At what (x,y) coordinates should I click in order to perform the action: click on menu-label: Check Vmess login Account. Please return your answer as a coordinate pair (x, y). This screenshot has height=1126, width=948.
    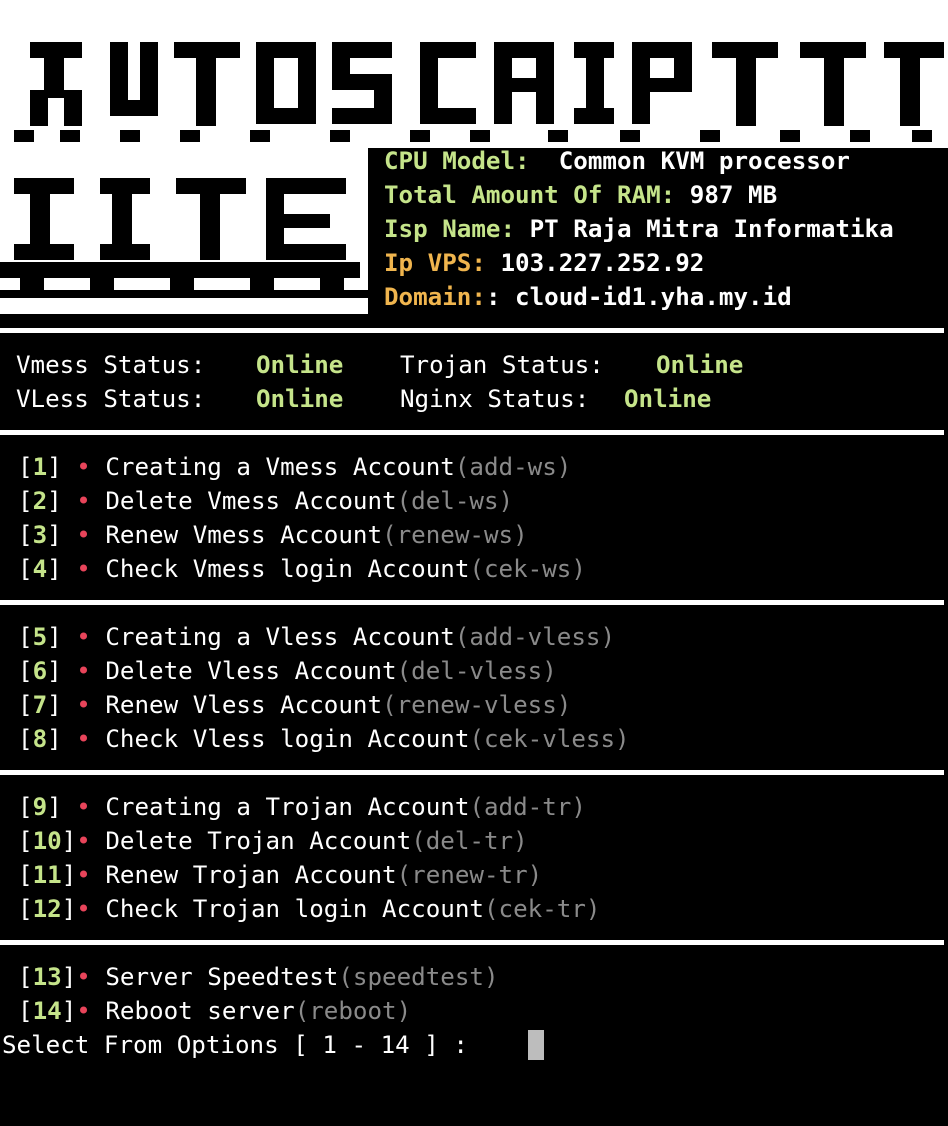
    Looking at the image, I should click on (287, 569).